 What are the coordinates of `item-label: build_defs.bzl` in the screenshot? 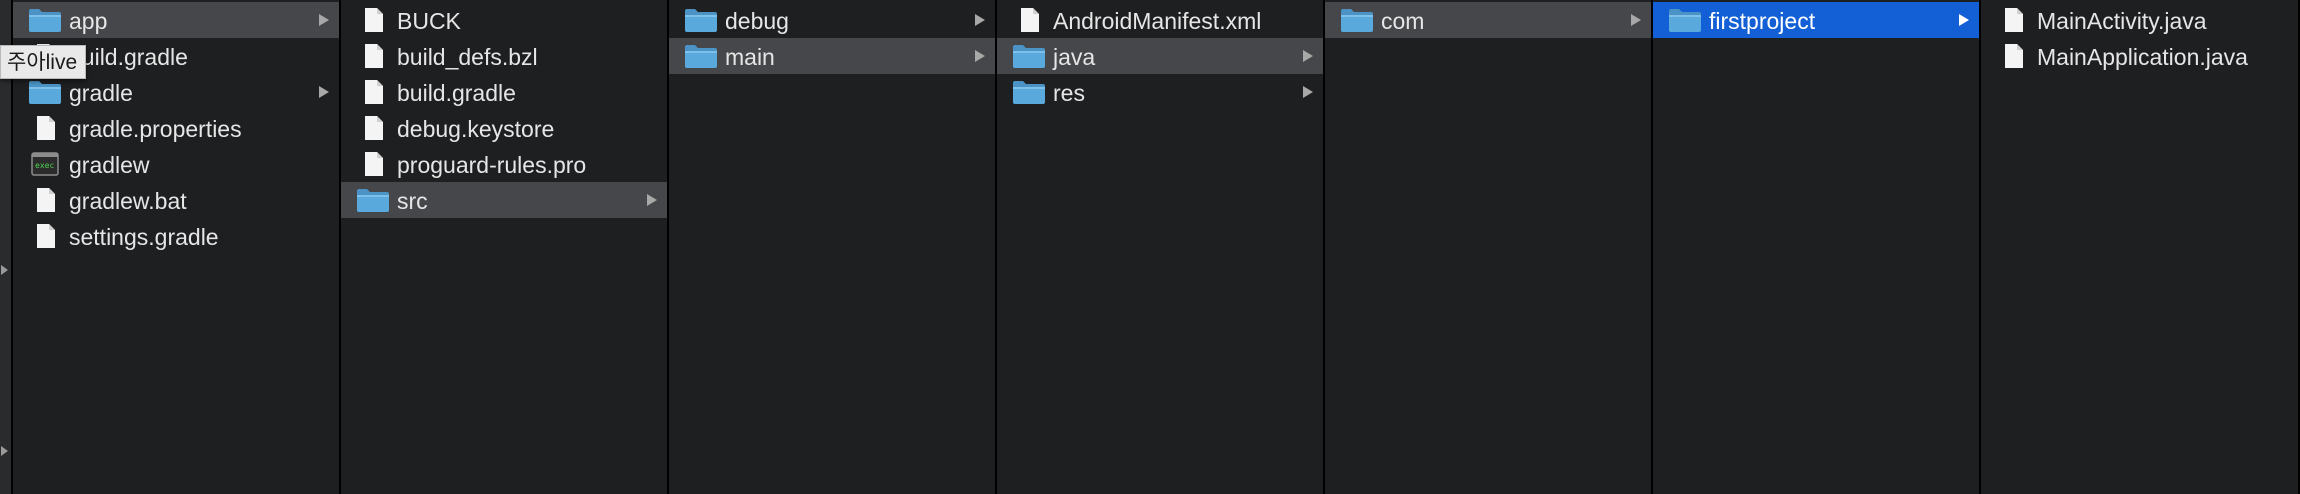 It's located at (467, 57).